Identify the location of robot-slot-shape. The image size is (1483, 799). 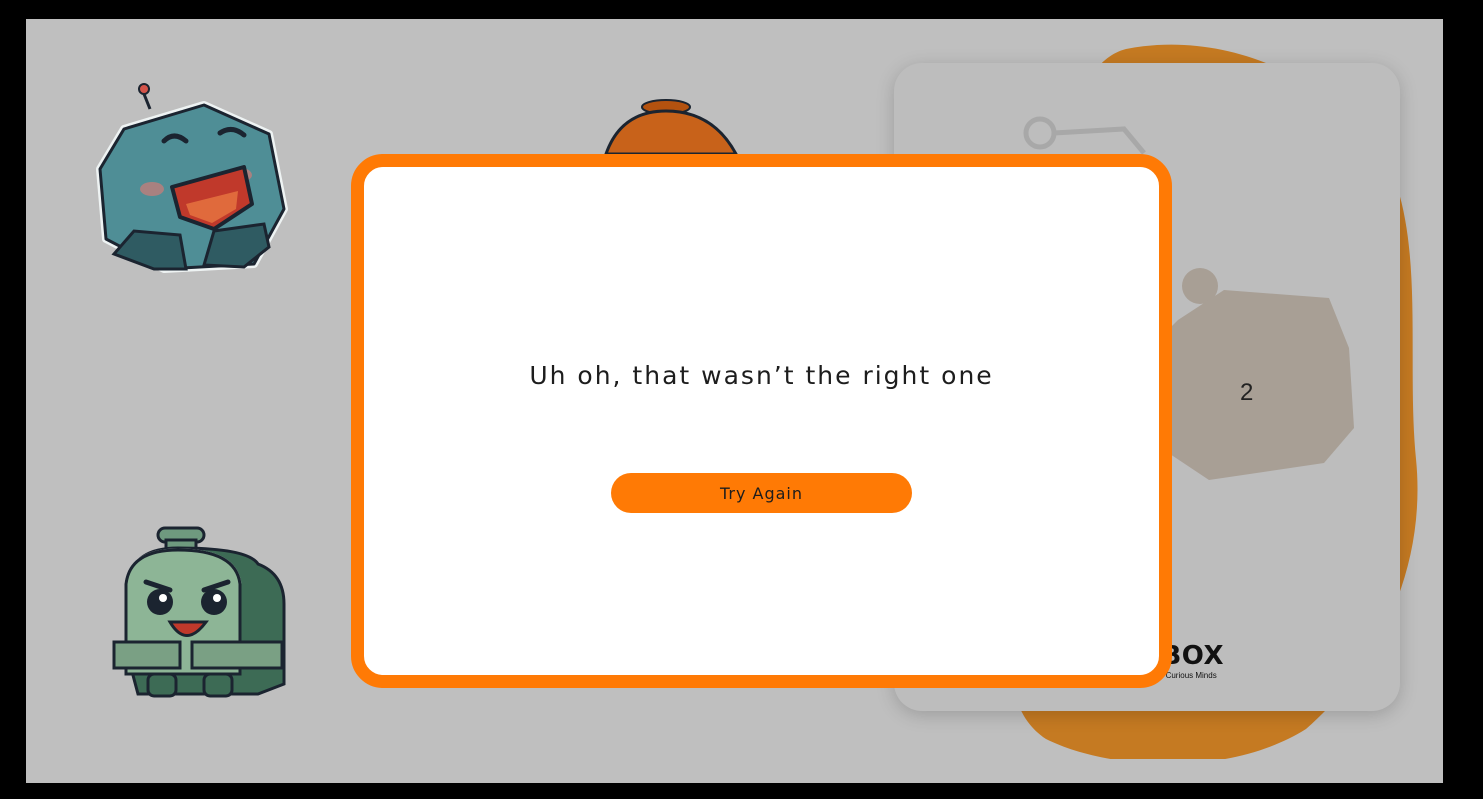
(1251, 375).